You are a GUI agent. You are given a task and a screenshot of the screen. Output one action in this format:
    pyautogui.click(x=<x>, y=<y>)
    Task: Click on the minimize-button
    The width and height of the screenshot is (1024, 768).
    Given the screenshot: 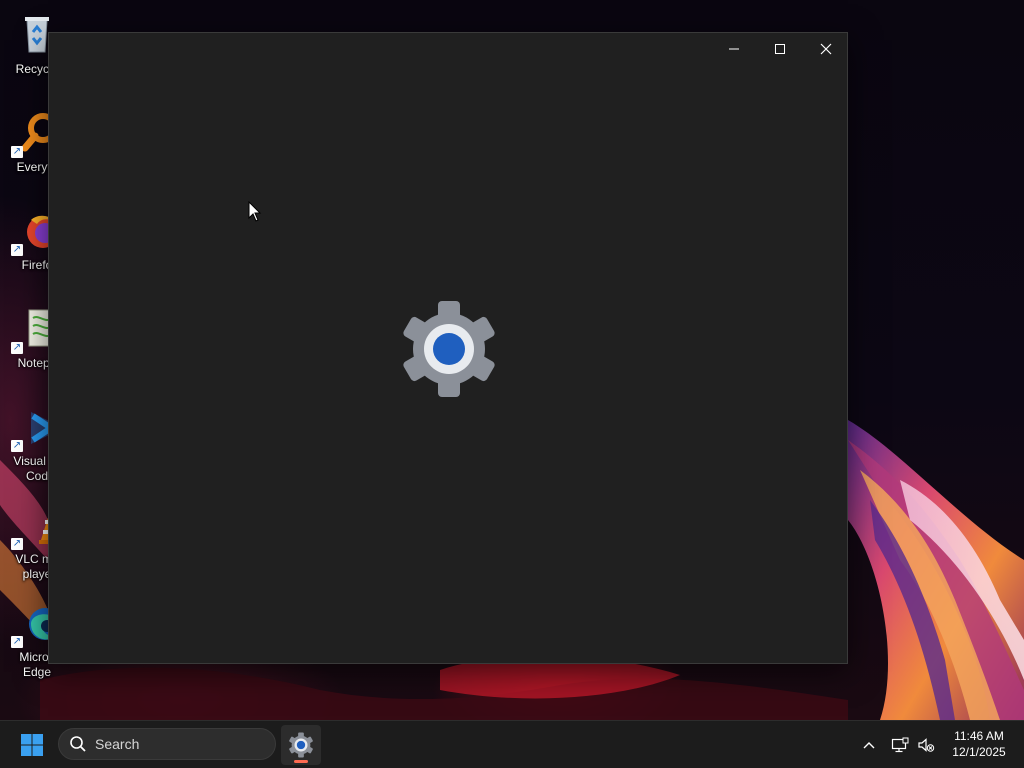 What is the action you would take?
    pyautogui.click(x=734, y=49)
    